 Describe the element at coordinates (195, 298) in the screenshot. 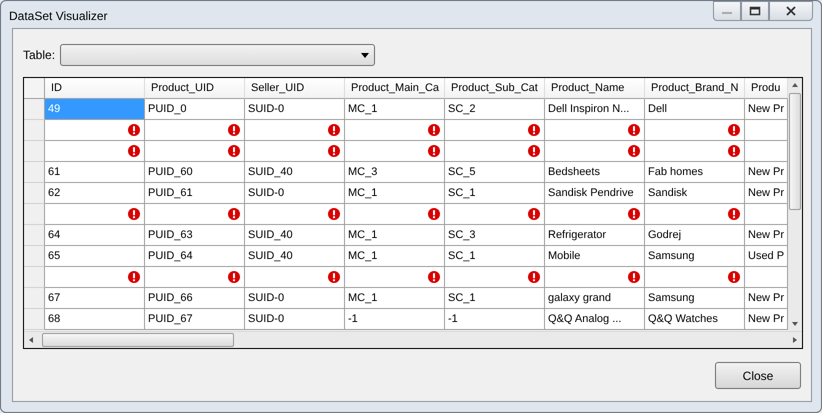

I see `table-cell: PUID_66` at that location.